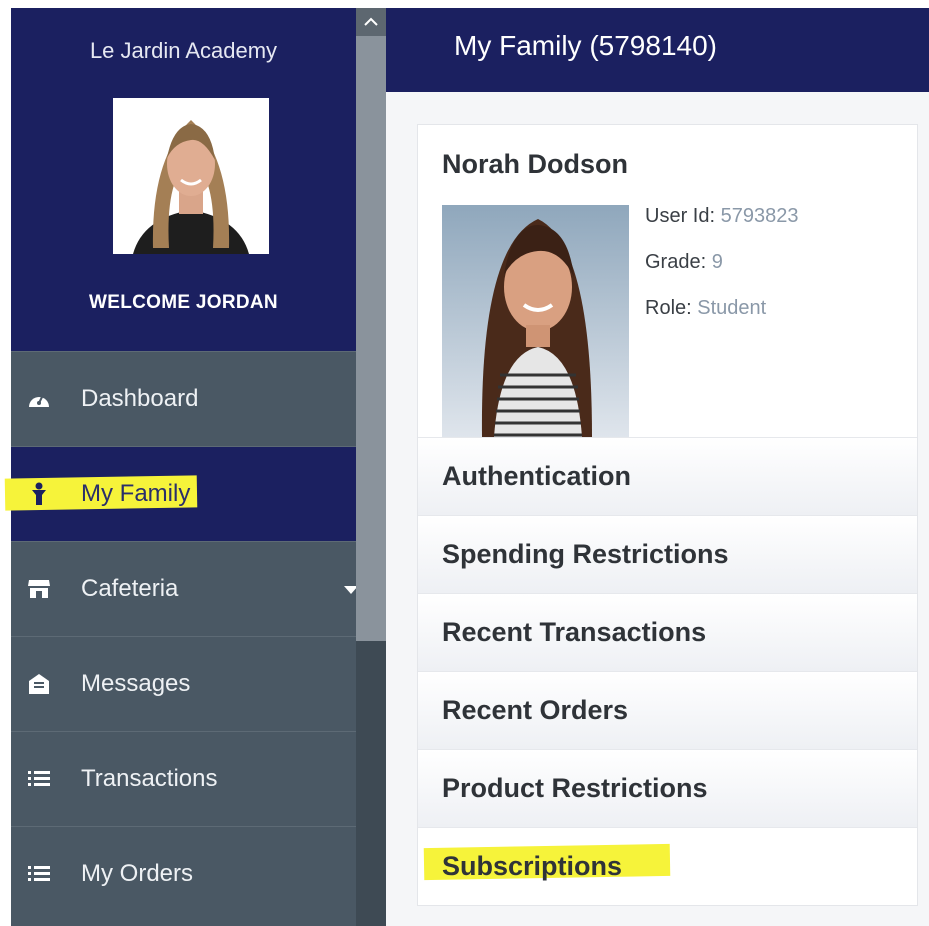 The image size is (929, 926). Describe the element at coordinates (140, 398) in the screenshot. I see `sidebar-item-label: Dashboard` at that location.